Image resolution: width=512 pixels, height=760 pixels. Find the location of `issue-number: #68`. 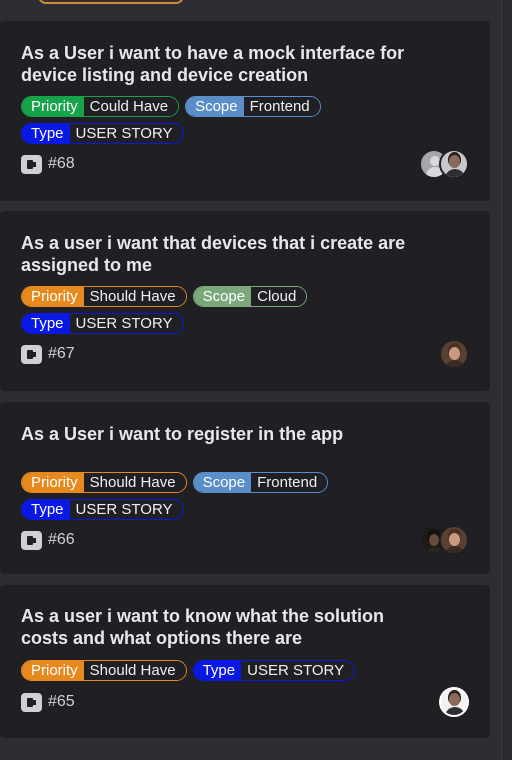

issue-number: #68 is located at coordinates (61, 164).